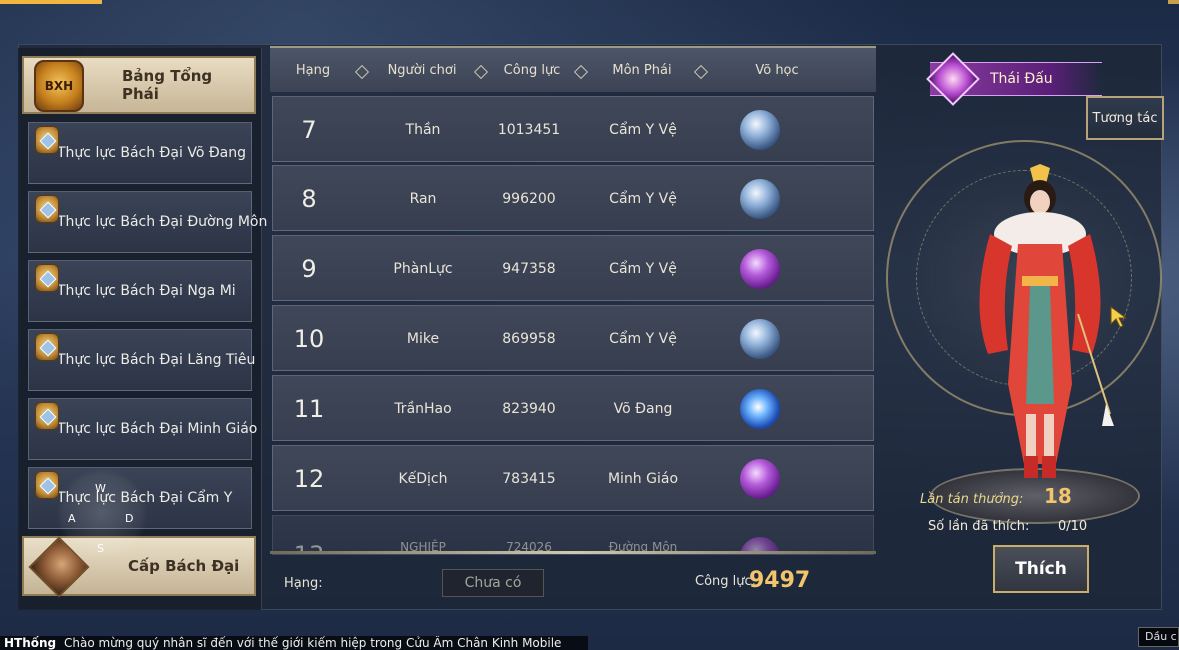  I want to click on row-player-name: Thần, so click(423, 130).